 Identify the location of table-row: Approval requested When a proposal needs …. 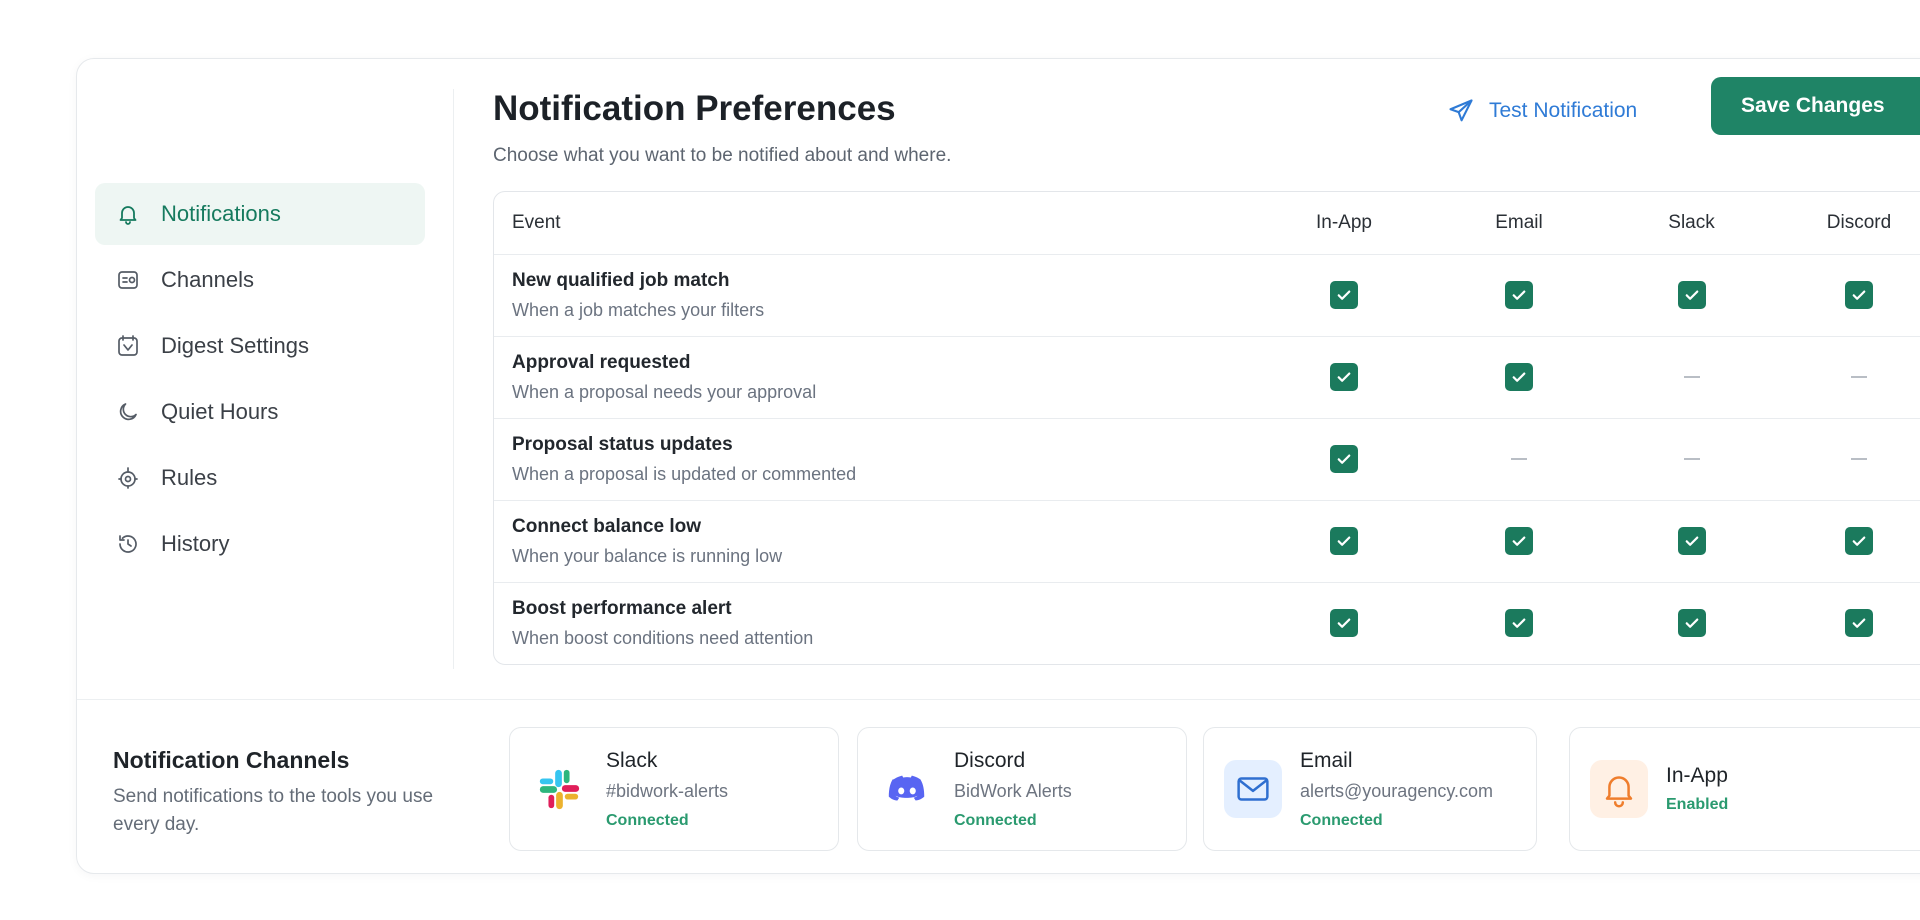
(1207, 377).